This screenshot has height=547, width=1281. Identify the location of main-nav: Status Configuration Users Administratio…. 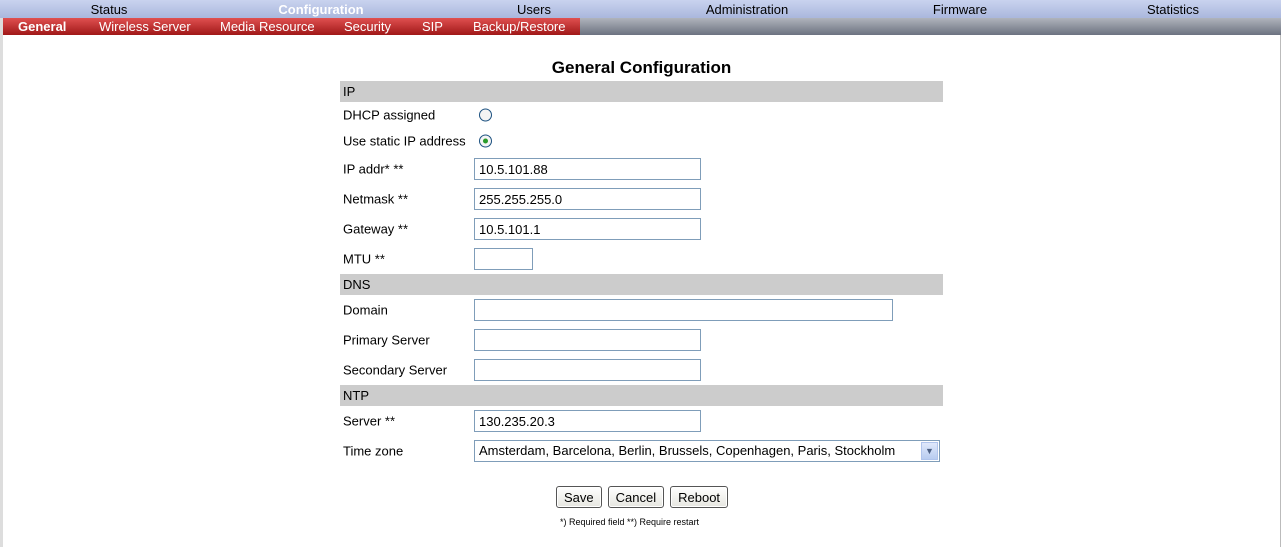
(640, 9).